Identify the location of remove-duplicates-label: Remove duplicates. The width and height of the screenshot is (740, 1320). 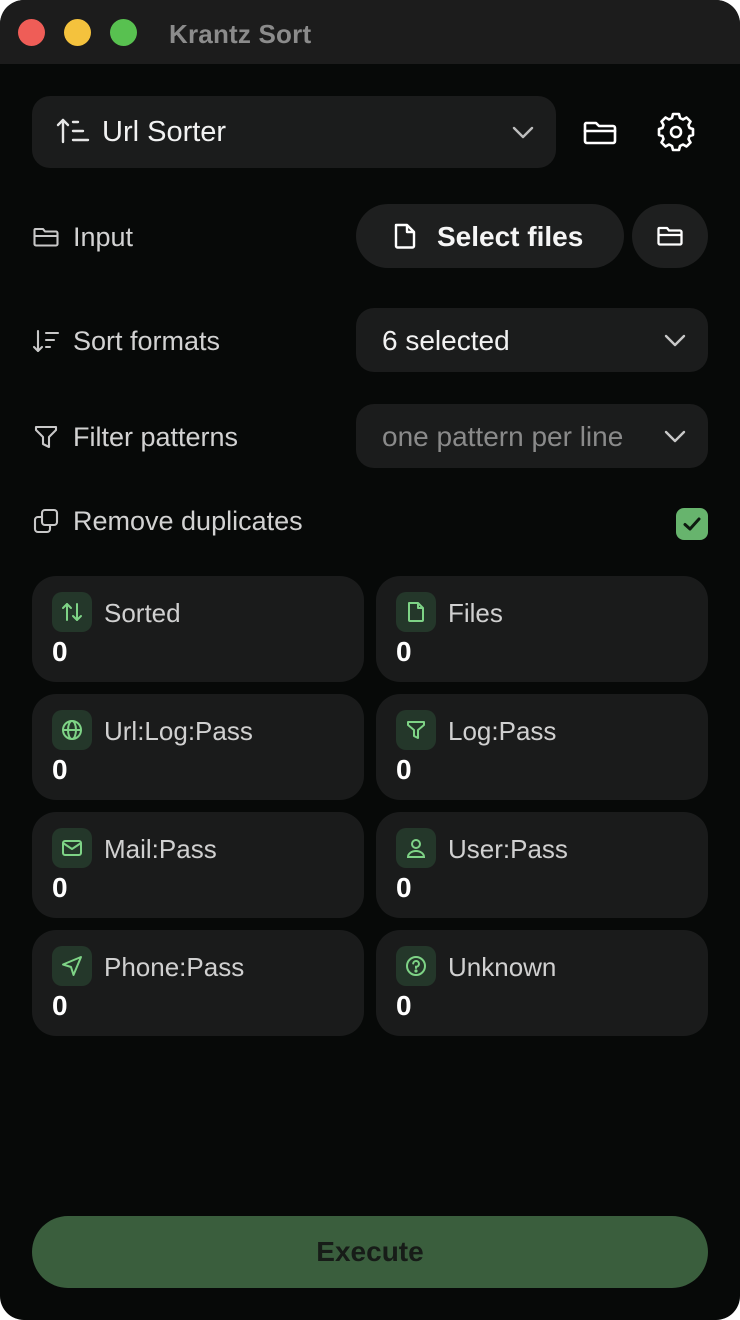
(188, 520).